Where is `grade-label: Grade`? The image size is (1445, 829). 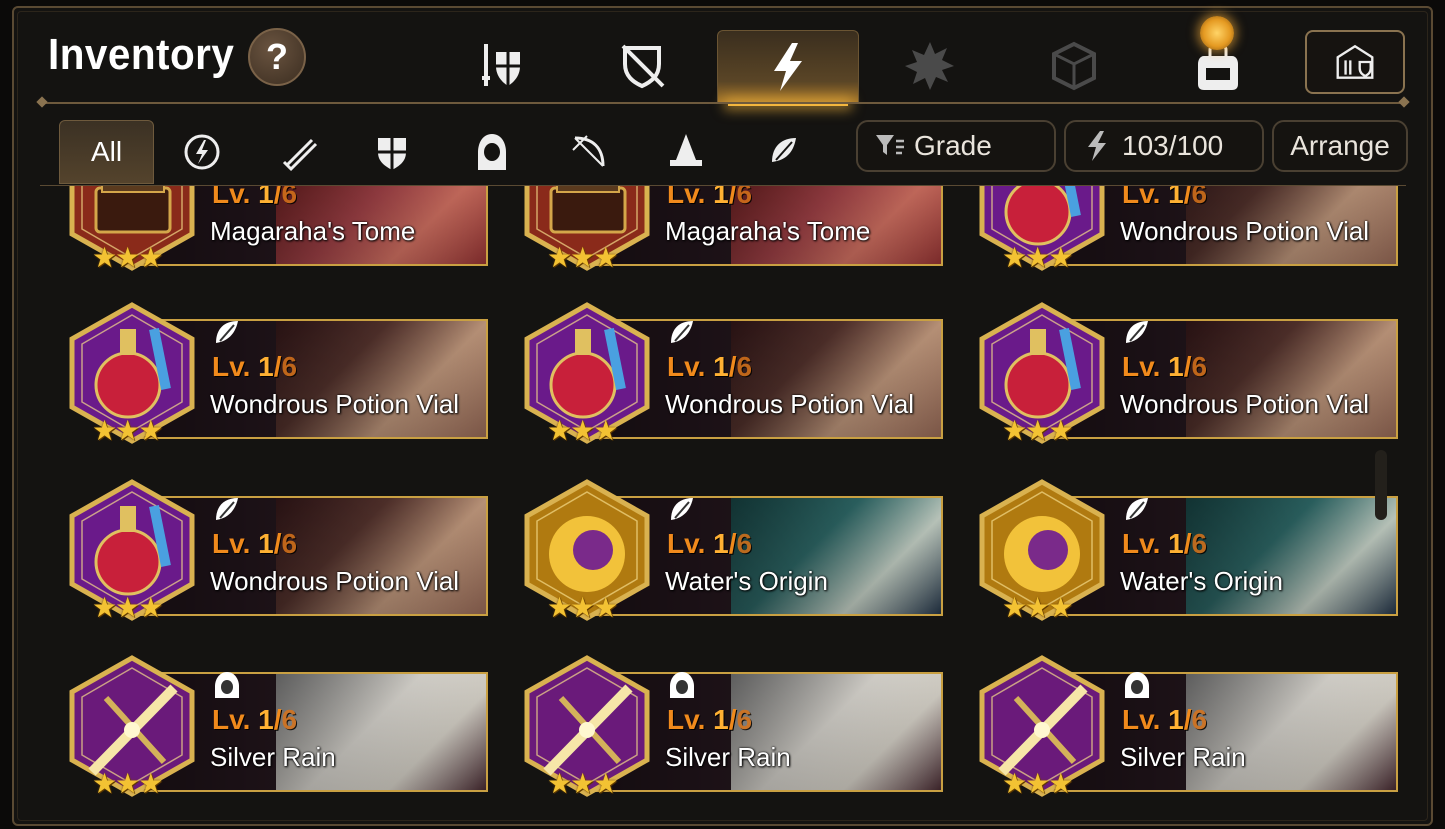 grade-label: Grade is located at coordinates (953, 145).